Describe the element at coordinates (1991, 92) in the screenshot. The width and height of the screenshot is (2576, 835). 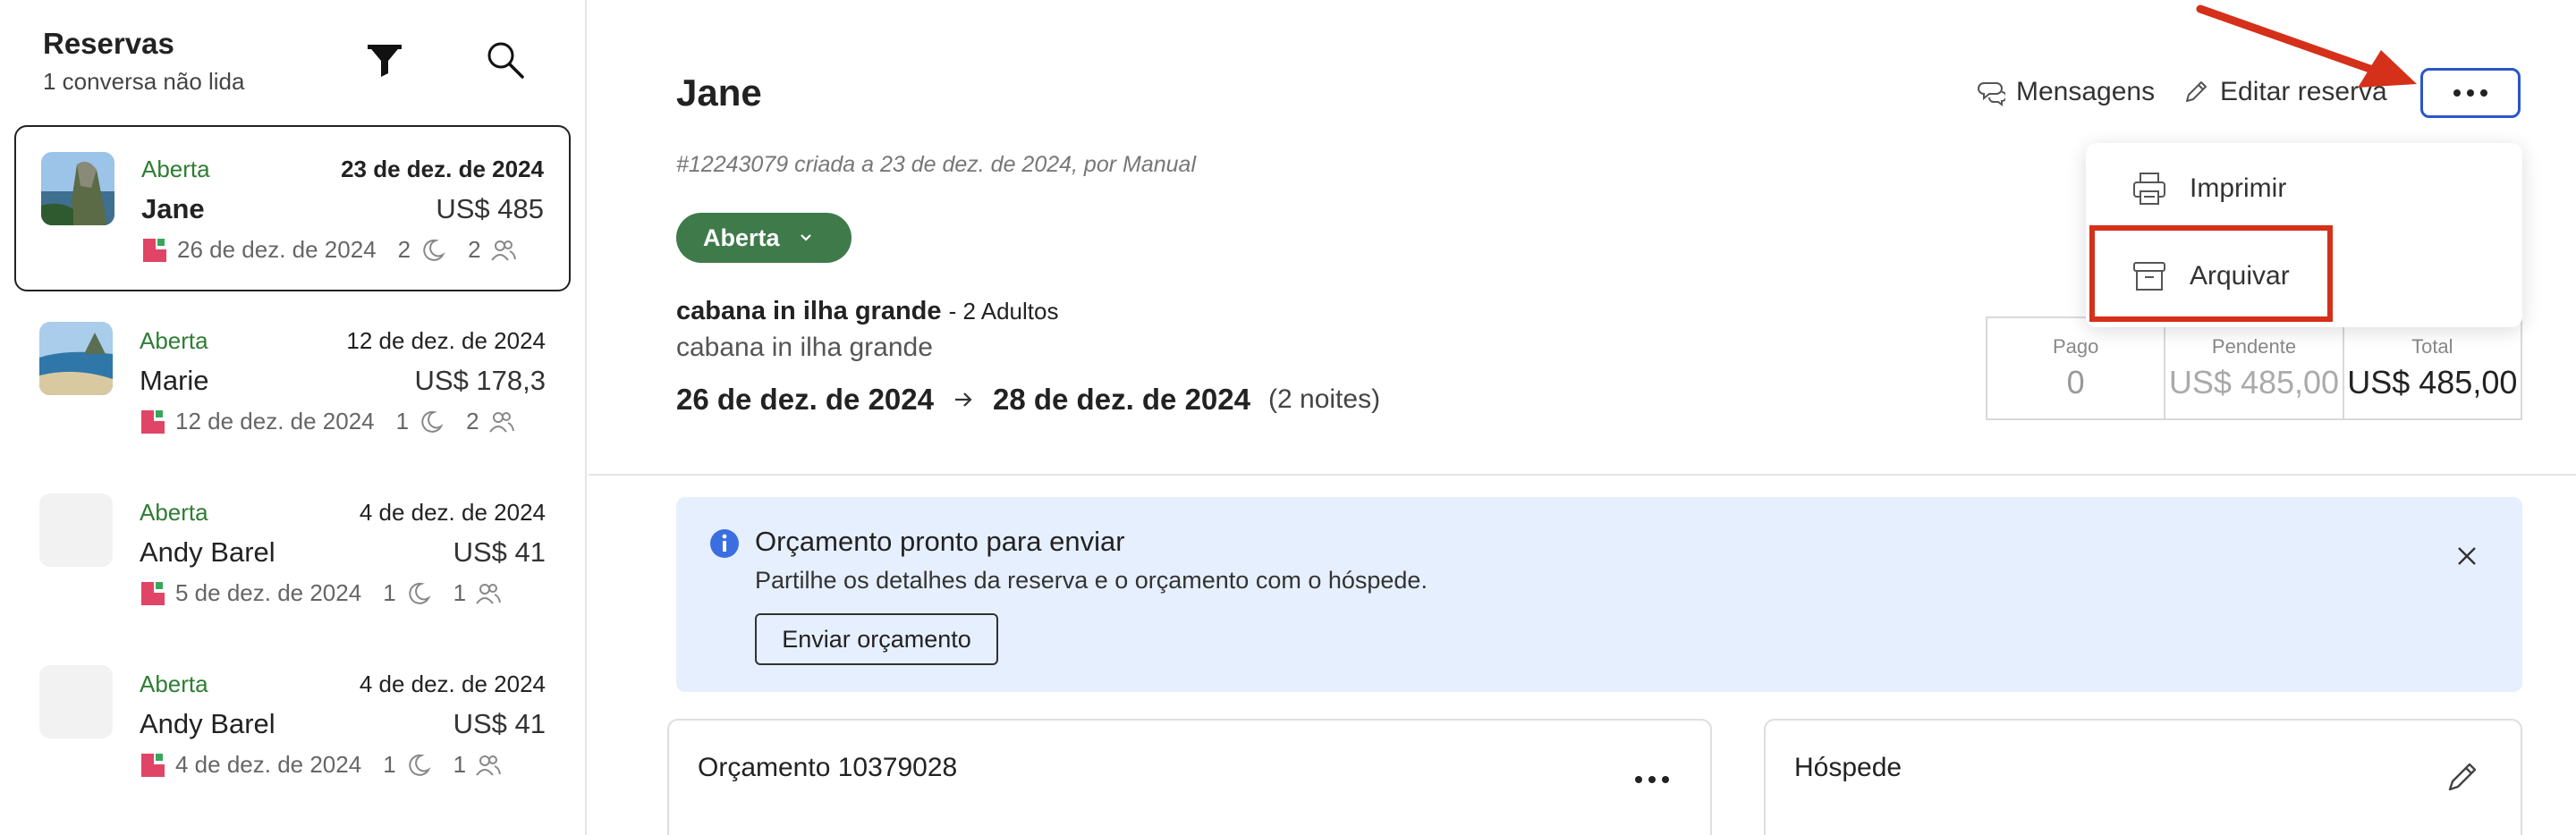
I see `chat-icon` at that location.